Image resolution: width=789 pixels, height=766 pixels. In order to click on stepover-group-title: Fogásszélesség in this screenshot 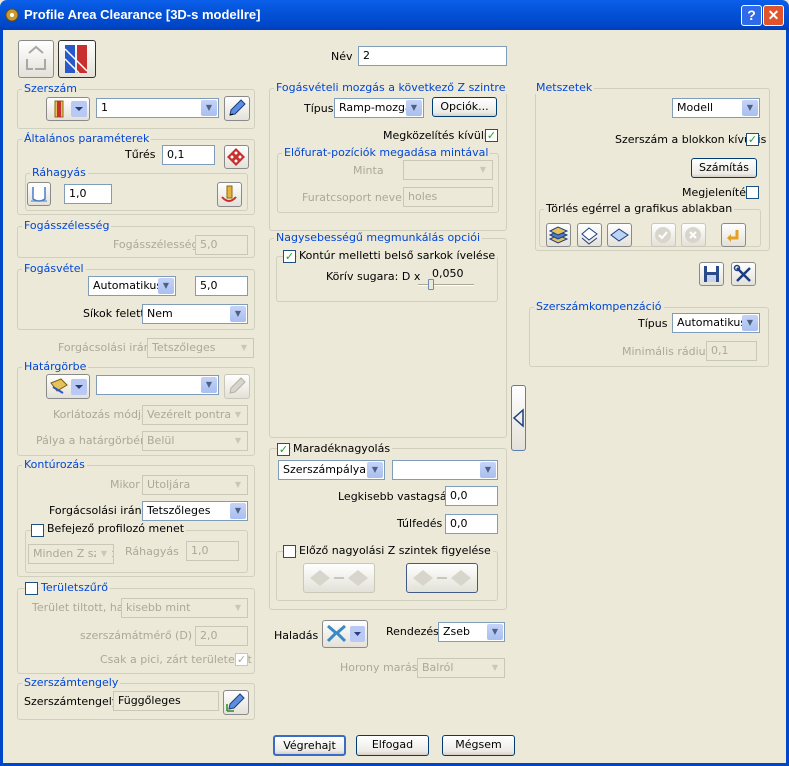, I will do `click(67, 225)`.